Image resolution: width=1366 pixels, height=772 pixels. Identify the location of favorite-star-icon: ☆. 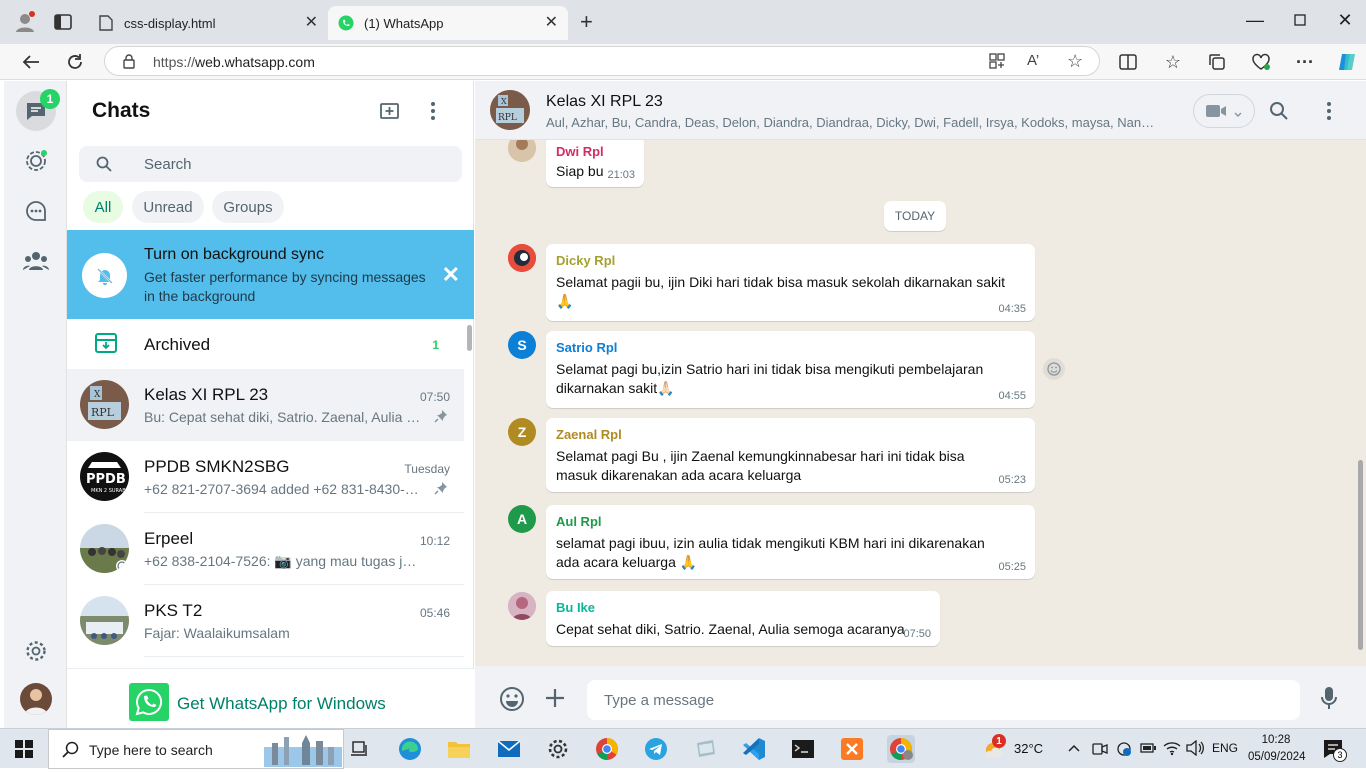
(1075, 61).